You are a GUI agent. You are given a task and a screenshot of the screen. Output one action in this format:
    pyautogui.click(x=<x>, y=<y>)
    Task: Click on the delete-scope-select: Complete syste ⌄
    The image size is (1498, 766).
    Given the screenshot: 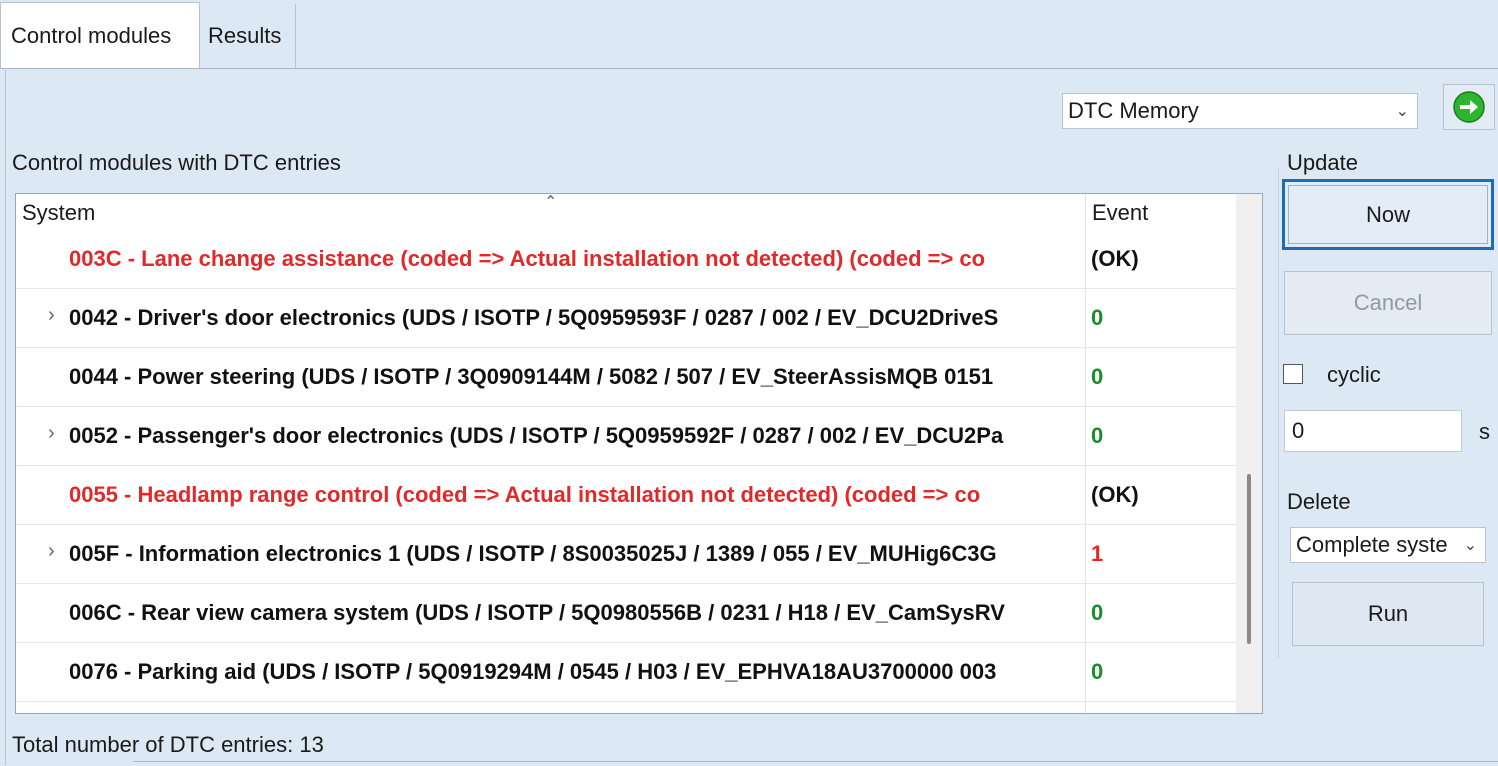 What is the action you would take?
    pyautogui.click(x=1388, y=545)
    